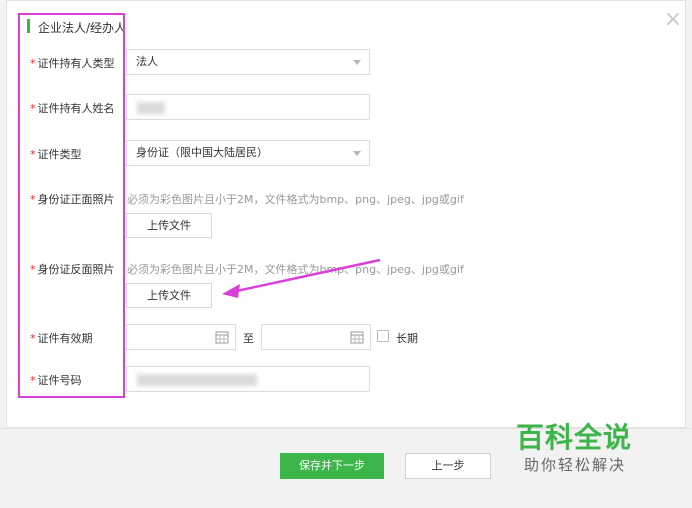  What do you see at coordinates (61, 338) in the screenshot?
I see `validity-label: * 证件有效期` at bounding box center [61, 338].